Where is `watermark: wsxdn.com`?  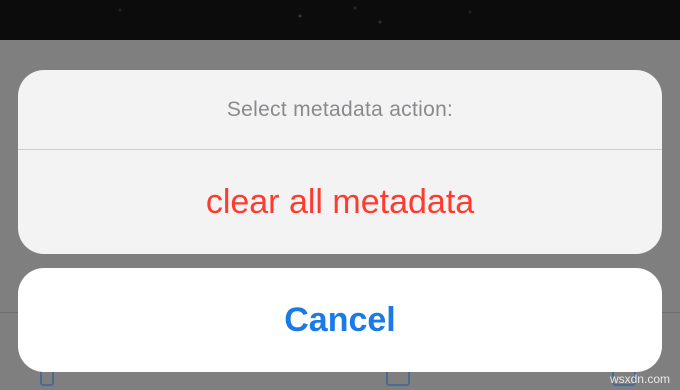
watermark: wsxdn.com is located at coordinates (639, 379).